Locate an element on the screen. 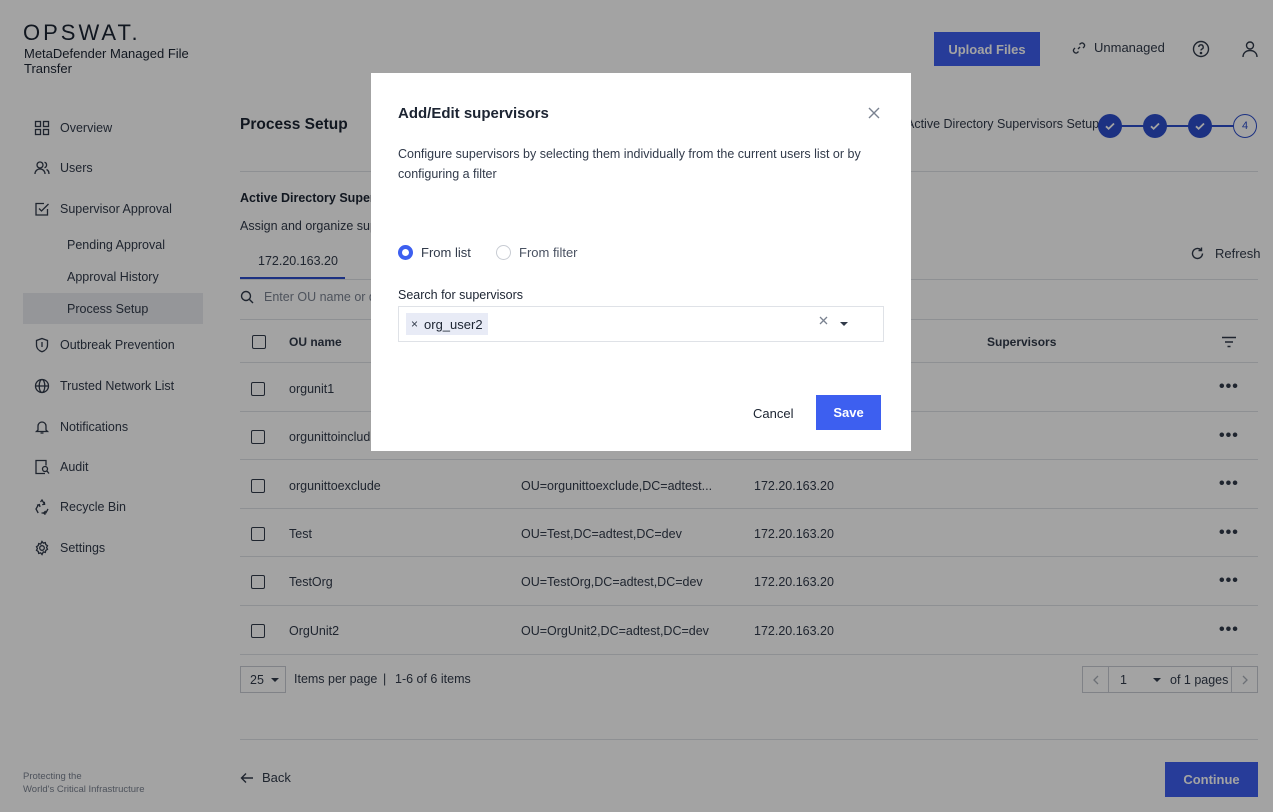 The width and height of the screenshot is (1273, 812). radio-from-list: From list is located at coordinates (434, 252).